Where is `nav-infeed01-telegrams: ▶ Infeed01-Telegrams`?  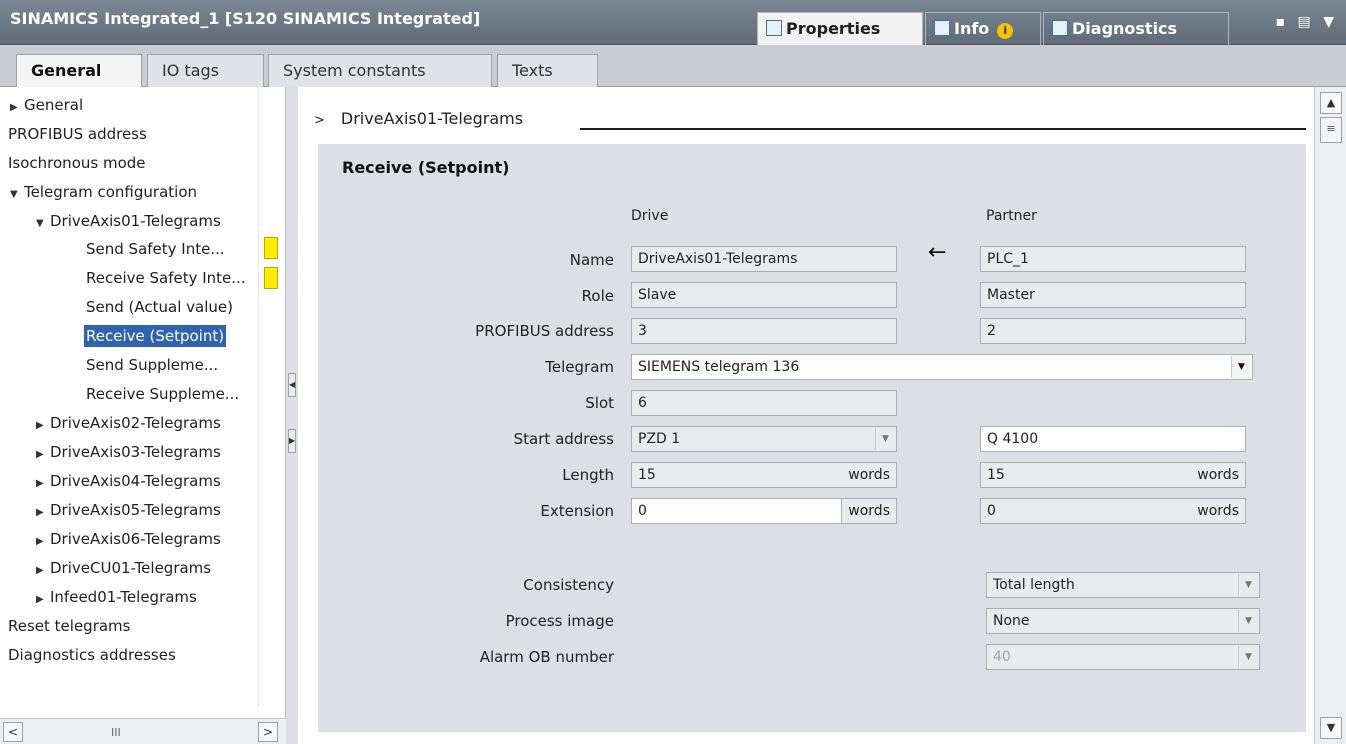
nav-infeed01-telegrams: ▶ Infeed01-Telegrams is located at coordinates (116, 597).